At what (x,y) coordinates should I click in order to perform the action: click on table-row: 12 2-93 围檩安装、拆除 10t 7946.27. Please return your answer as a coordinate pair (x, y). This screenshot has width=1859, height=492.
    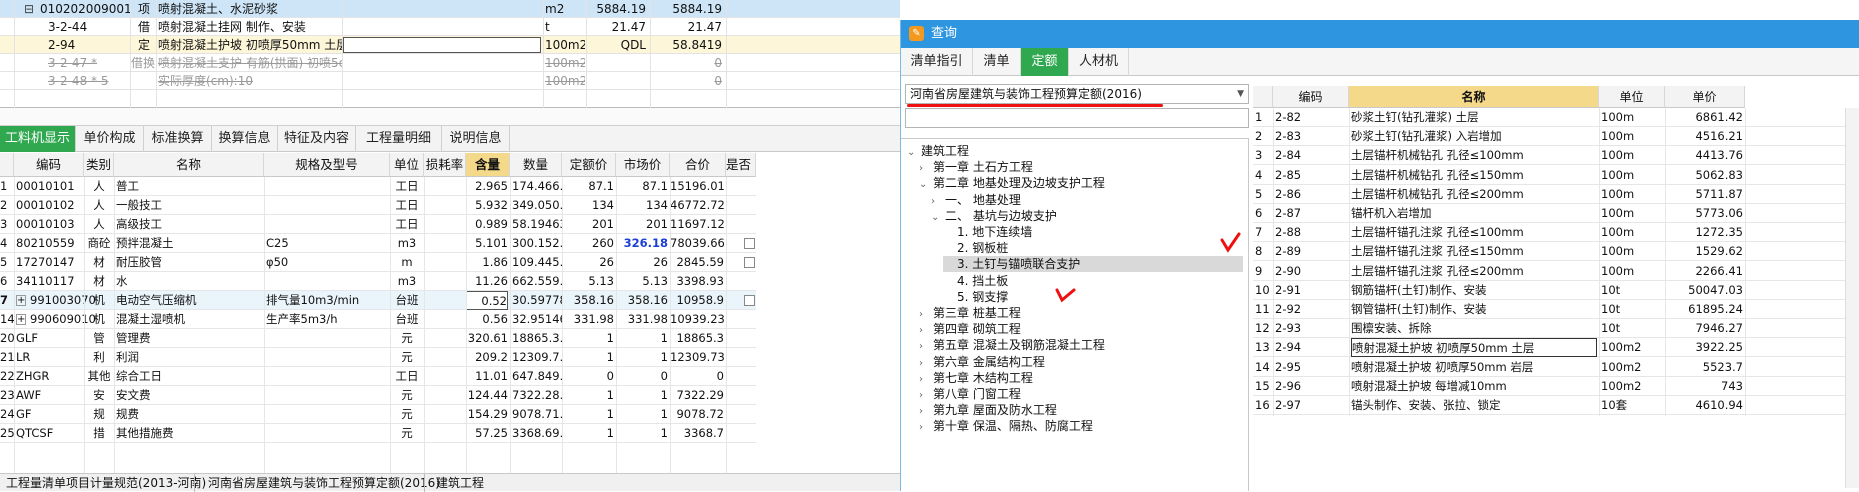
    Looking at the image, I should click on (1556, 329).